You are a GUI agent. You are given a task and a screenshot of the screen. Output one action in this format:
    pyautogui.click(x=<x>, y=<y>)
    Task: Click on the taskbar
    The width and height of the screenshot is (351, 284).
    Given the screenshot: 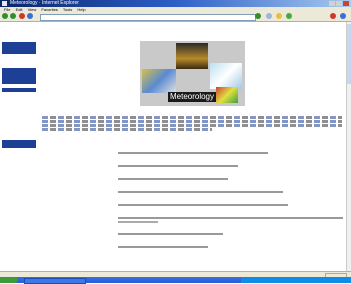 What is the action you would take?
    pyautogui.click(x=175, y=280)
    